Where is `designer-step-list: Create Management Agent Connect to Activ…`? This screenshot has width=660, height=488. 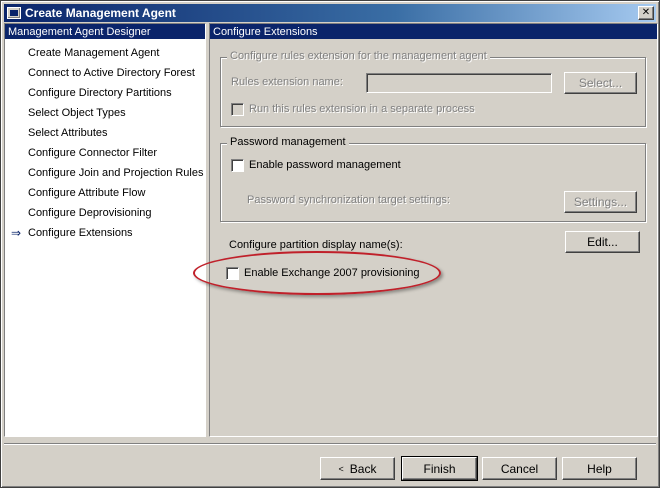
designer-step-list: Create Management Agent Connect to Activ… is located at coordinates (105, 141).